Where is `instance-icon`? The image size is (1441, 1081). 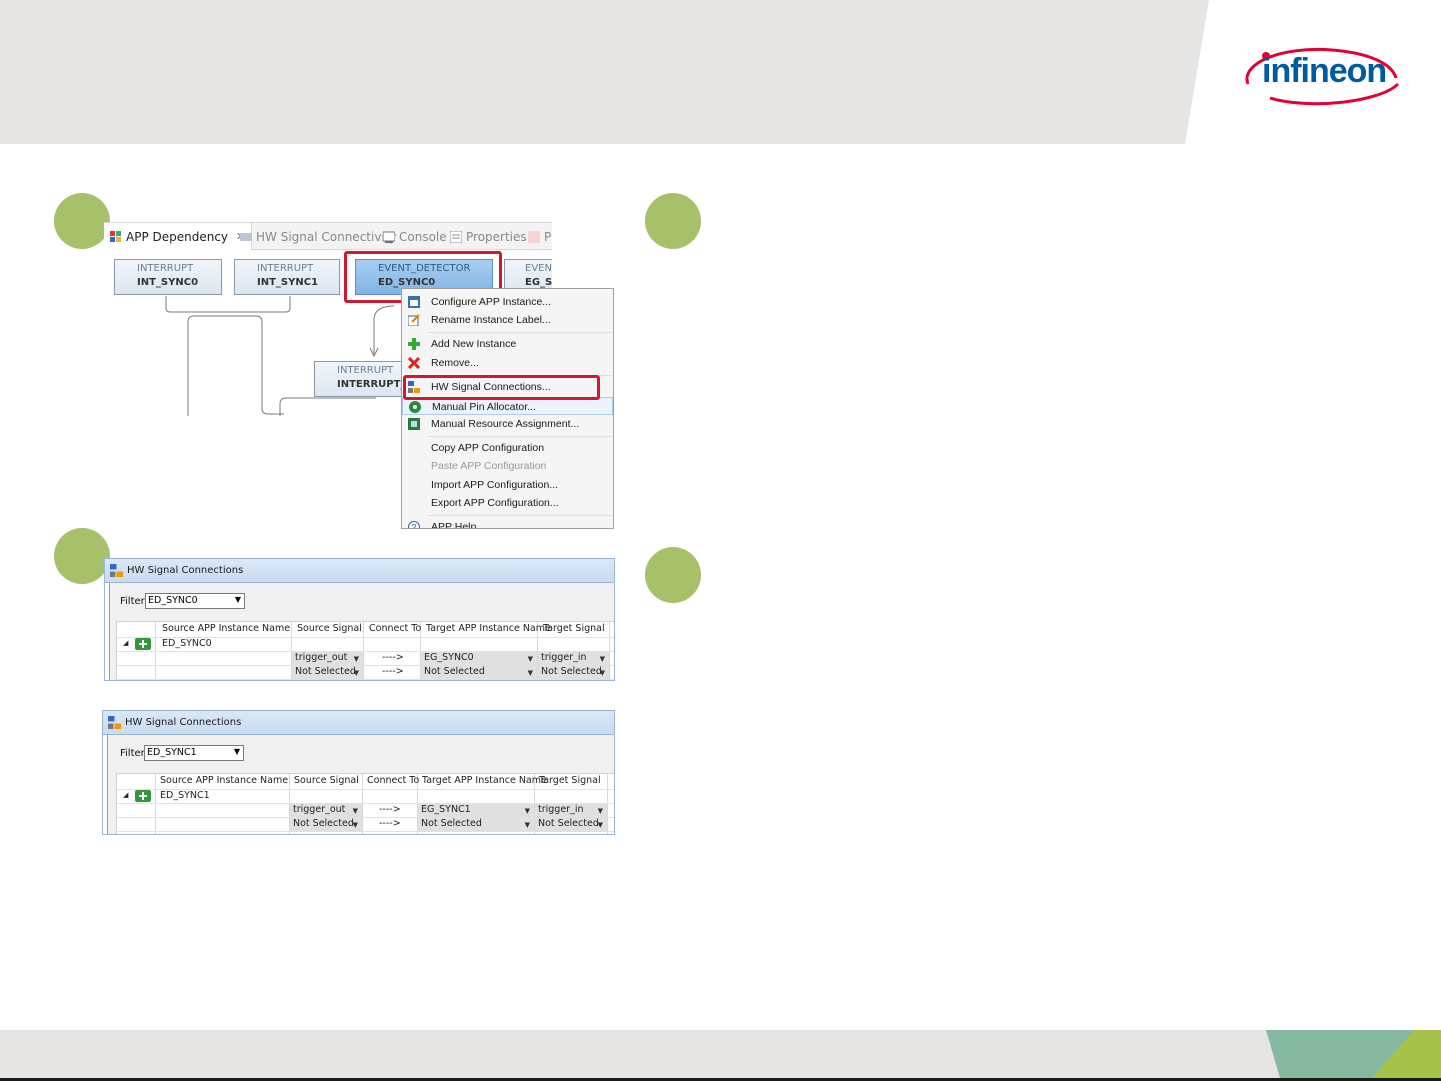
instance-icon is located at coordinates (143, 644).